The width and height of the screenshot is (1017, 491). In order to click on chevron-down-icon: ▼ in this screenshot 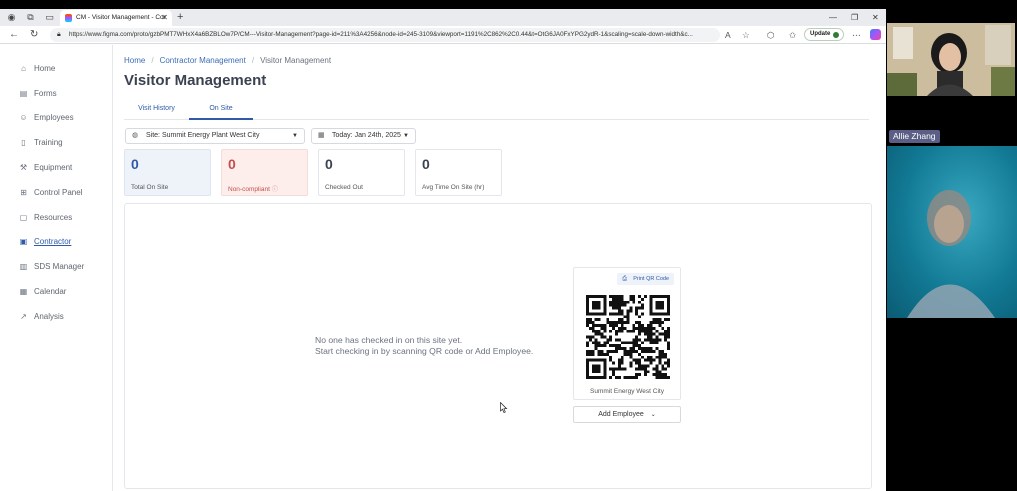, I will do `click(295, 136)`.